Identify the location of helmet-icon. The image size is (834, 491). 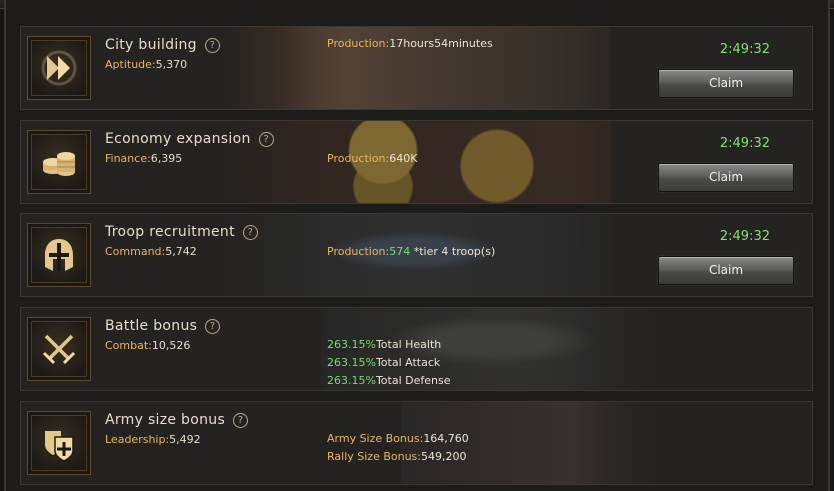
(59, 255).